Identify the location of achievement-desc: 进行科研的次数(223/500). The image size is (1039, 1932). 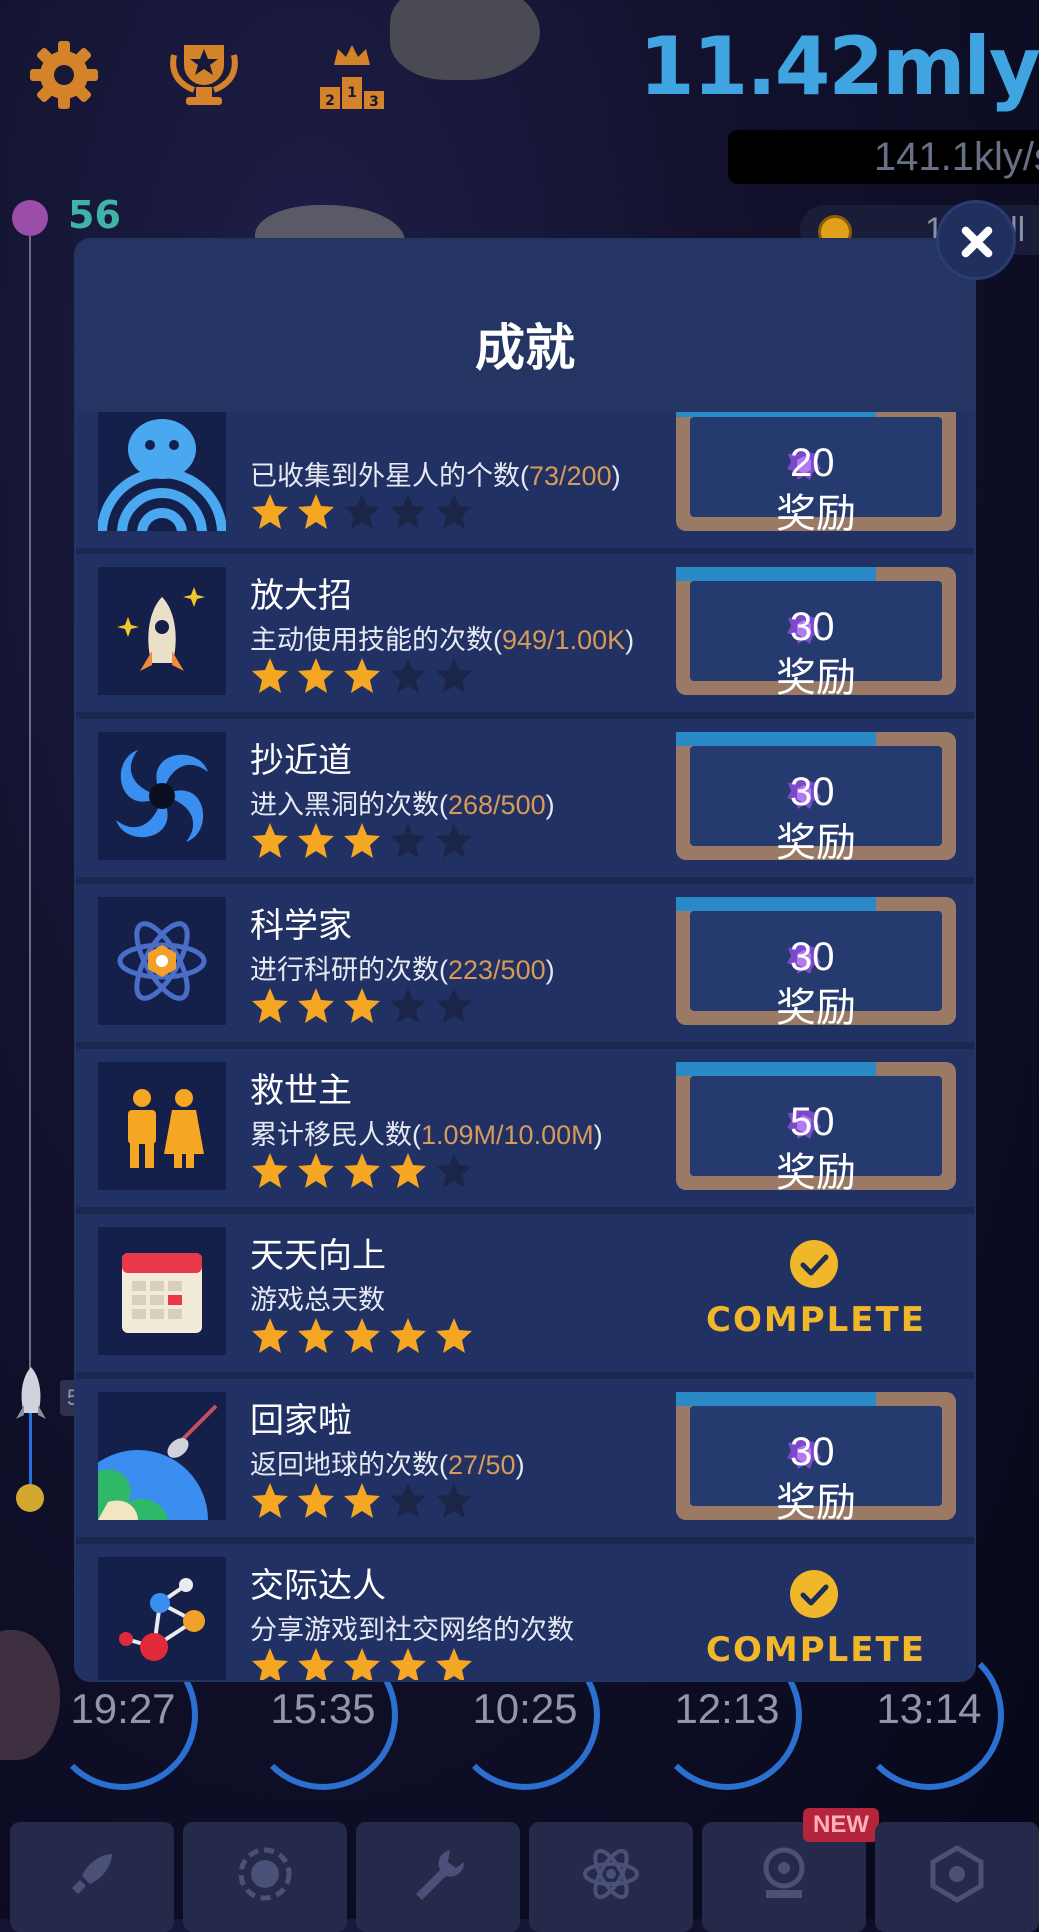
(402, 970).